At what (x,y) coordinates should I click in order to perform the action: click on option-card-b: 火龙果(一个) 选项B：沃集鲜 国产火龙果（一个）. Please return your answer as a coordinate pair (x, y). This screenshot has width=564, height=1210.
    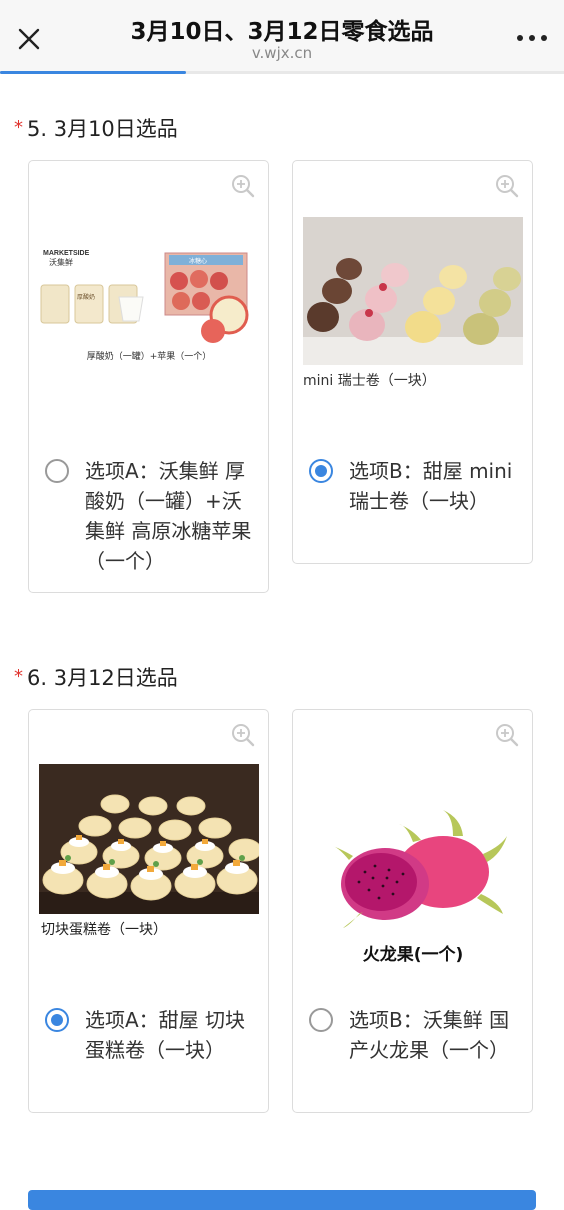
    Looking at the image, I should click on (412, 911).